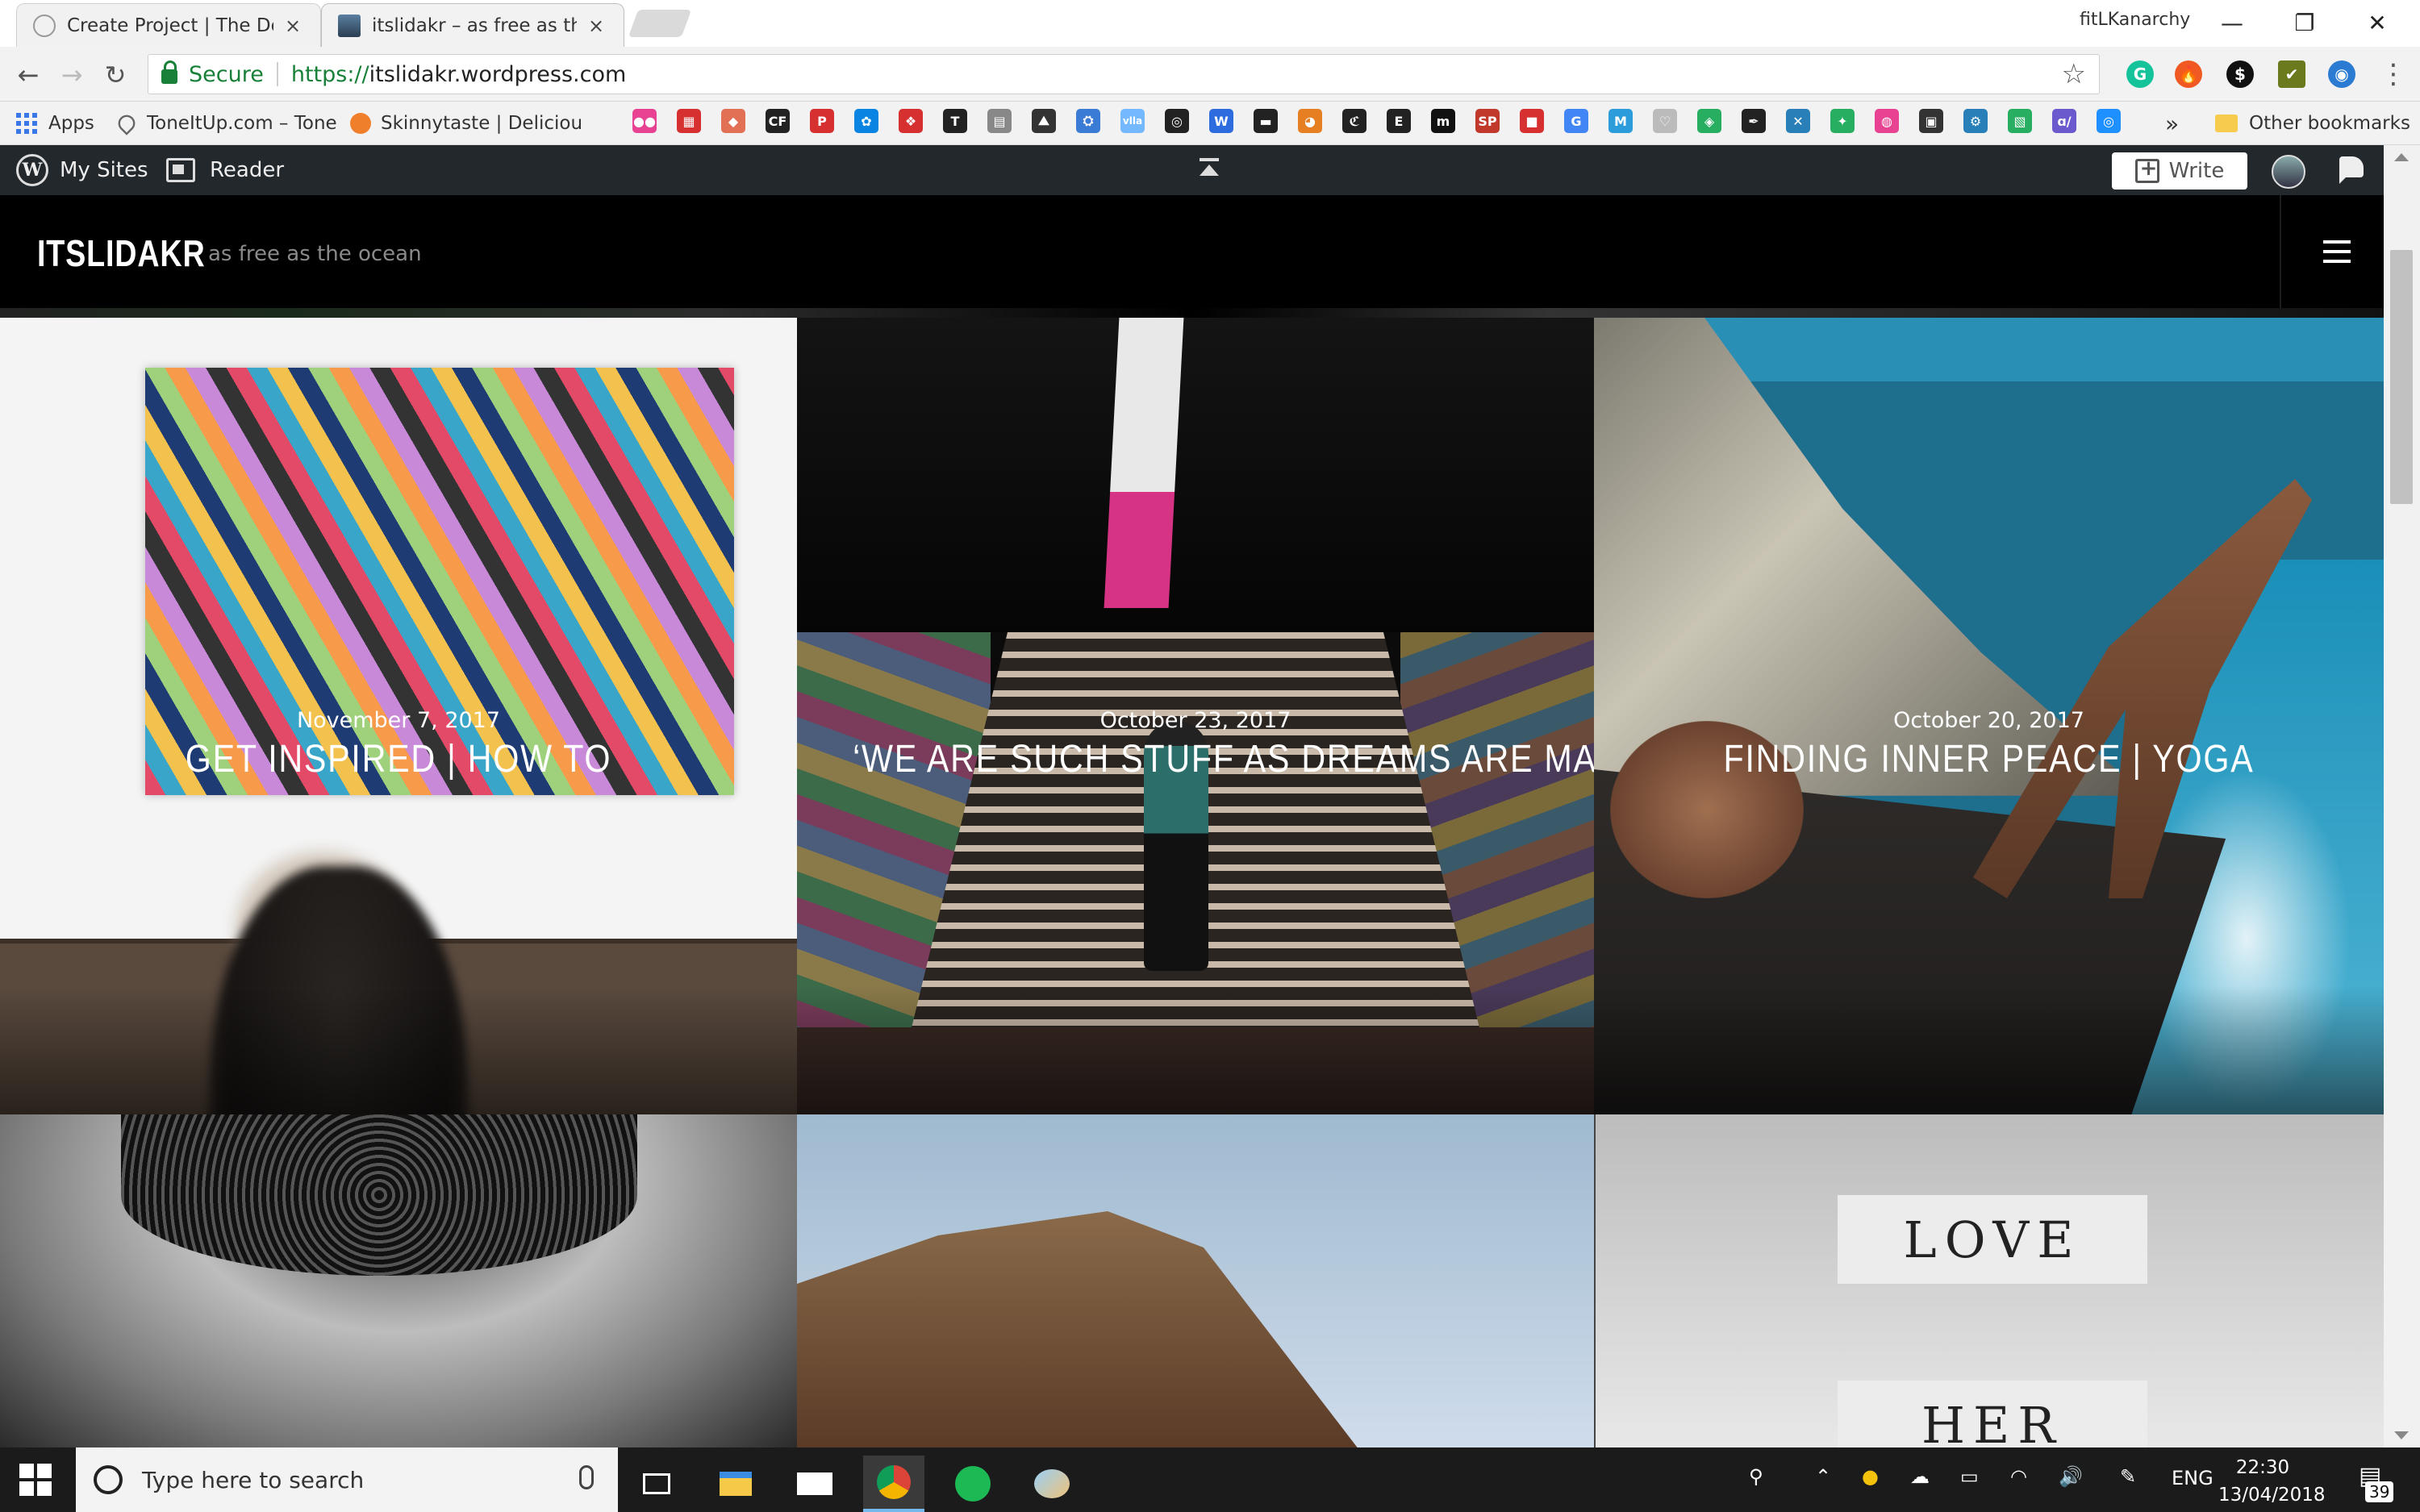 Image resolution: width=2420 pixels, height=1512 pixels. What do you see at coordinates (168, 25) in the screenshot?
I see `tab-create-project: Create Project | The Dots ×` at bounding box center [168, 25].